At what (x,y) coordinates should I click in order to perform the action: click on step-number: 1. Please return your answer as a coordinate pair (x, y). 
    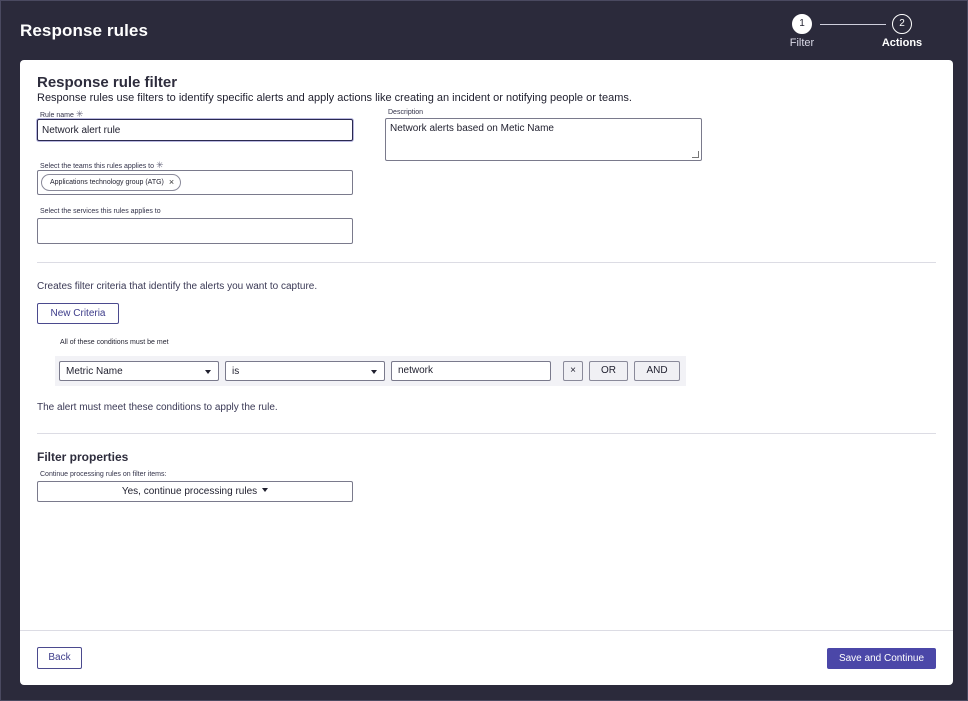
    Looking at the image, I should click on (802, 24).